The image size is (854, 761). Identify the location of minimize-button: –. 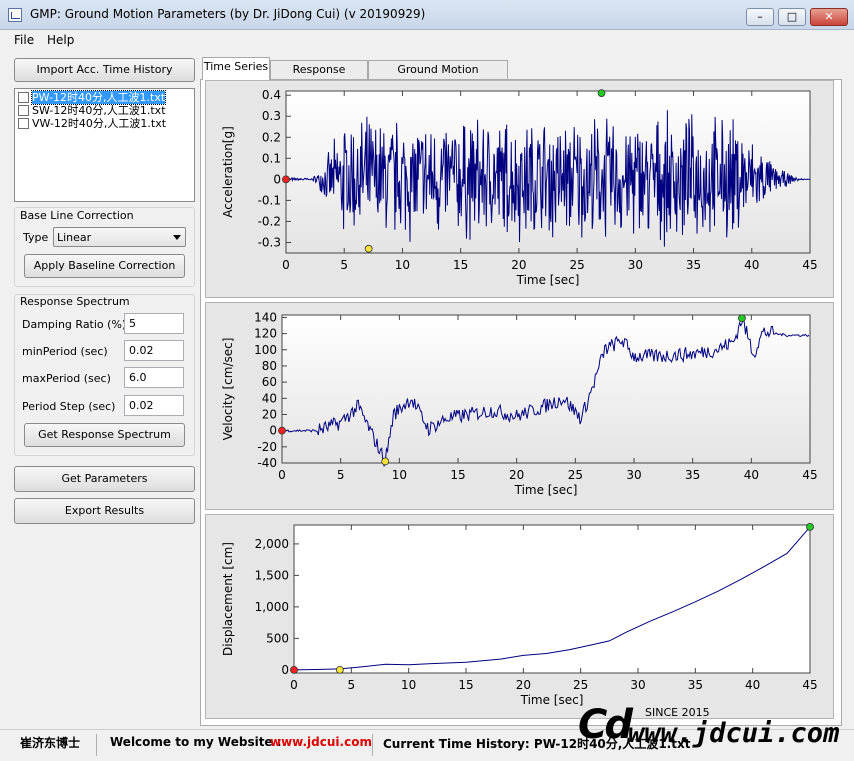
(760, 17).